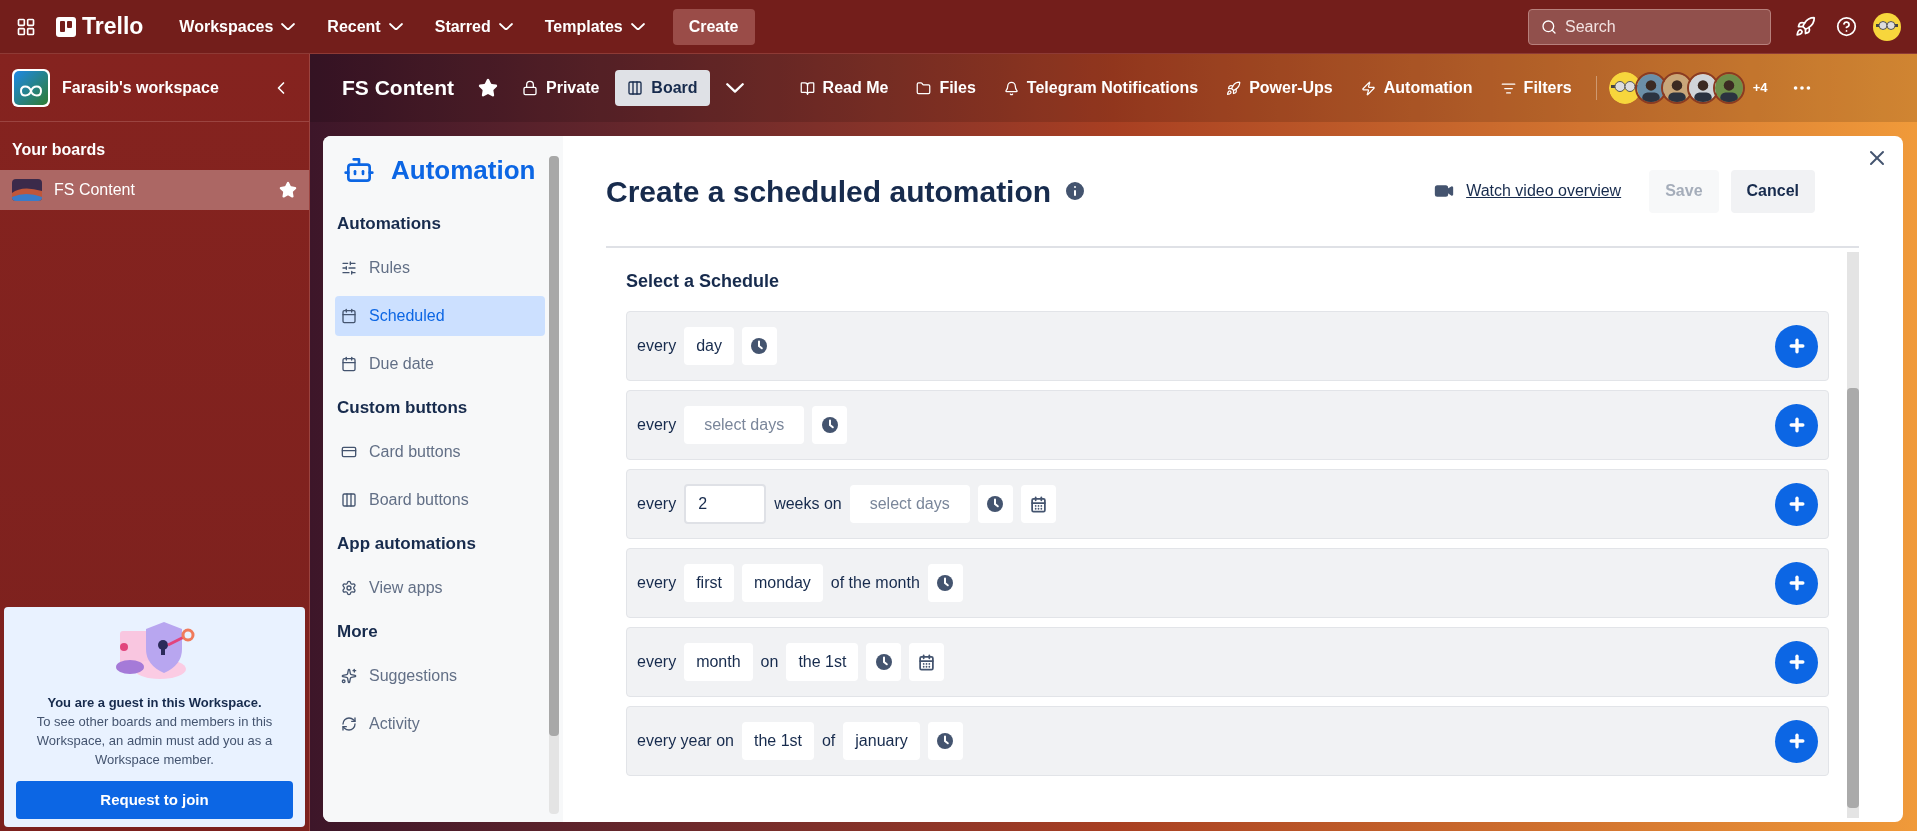  What do you see at coordinates (154, 741) in the screenshot?
I see `guest-text: To see other boards and members in this Workspace, an admin must add you as a Workspace member.` at bounding box center [154, 741].